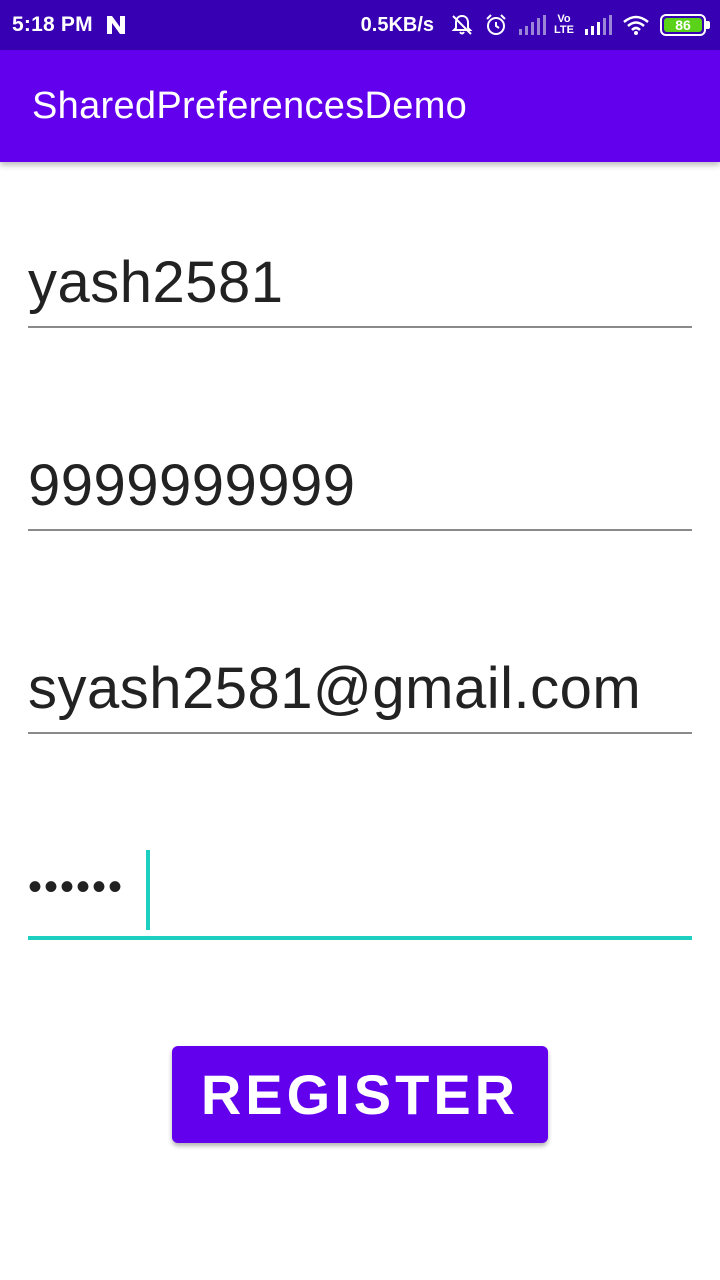  What do you see at coordinates (148, 890) in the screenshot?
I see `text-cursor` at bounding box center [148, 890].